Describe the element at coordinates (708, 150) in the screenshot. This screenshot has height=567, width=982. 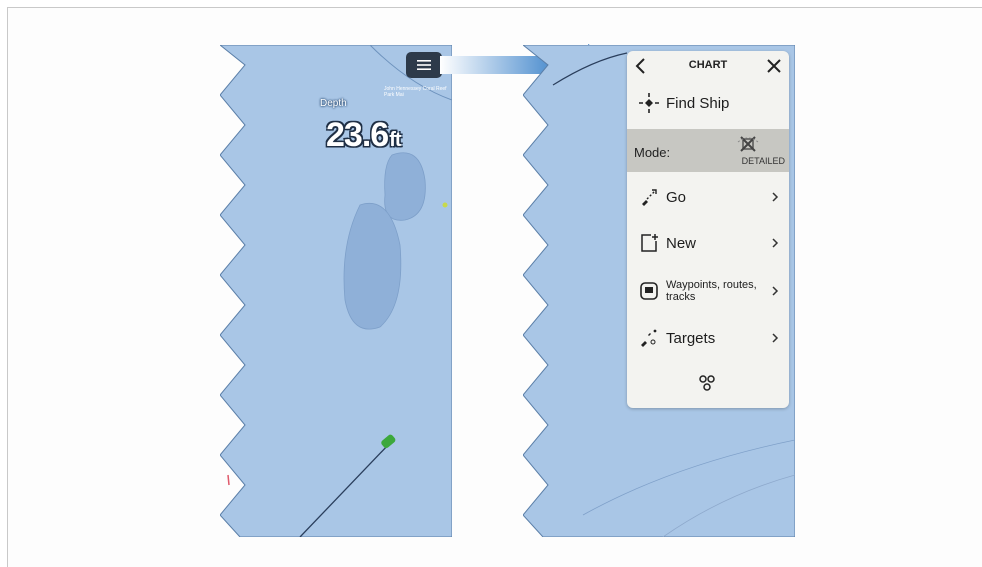
I see `mode-selector: Mode: DETAILED` at that location.